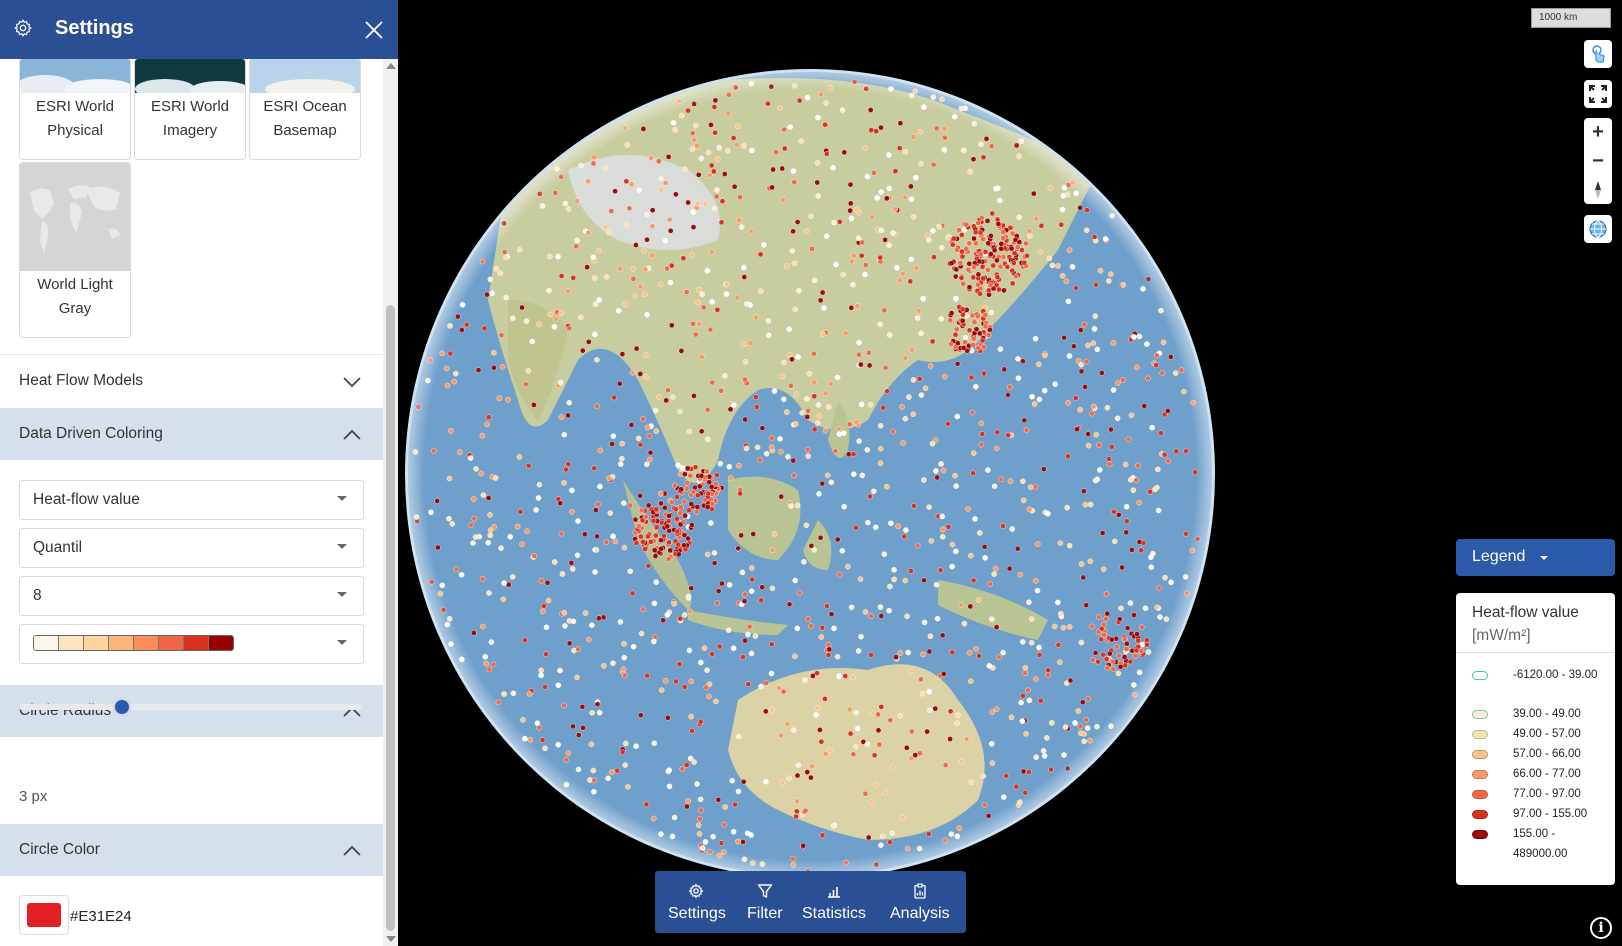  Describe the element at coordinates (1547, 734) in the screenshot. I see `legend-item-label: 49.00 - 57.00` at that location.